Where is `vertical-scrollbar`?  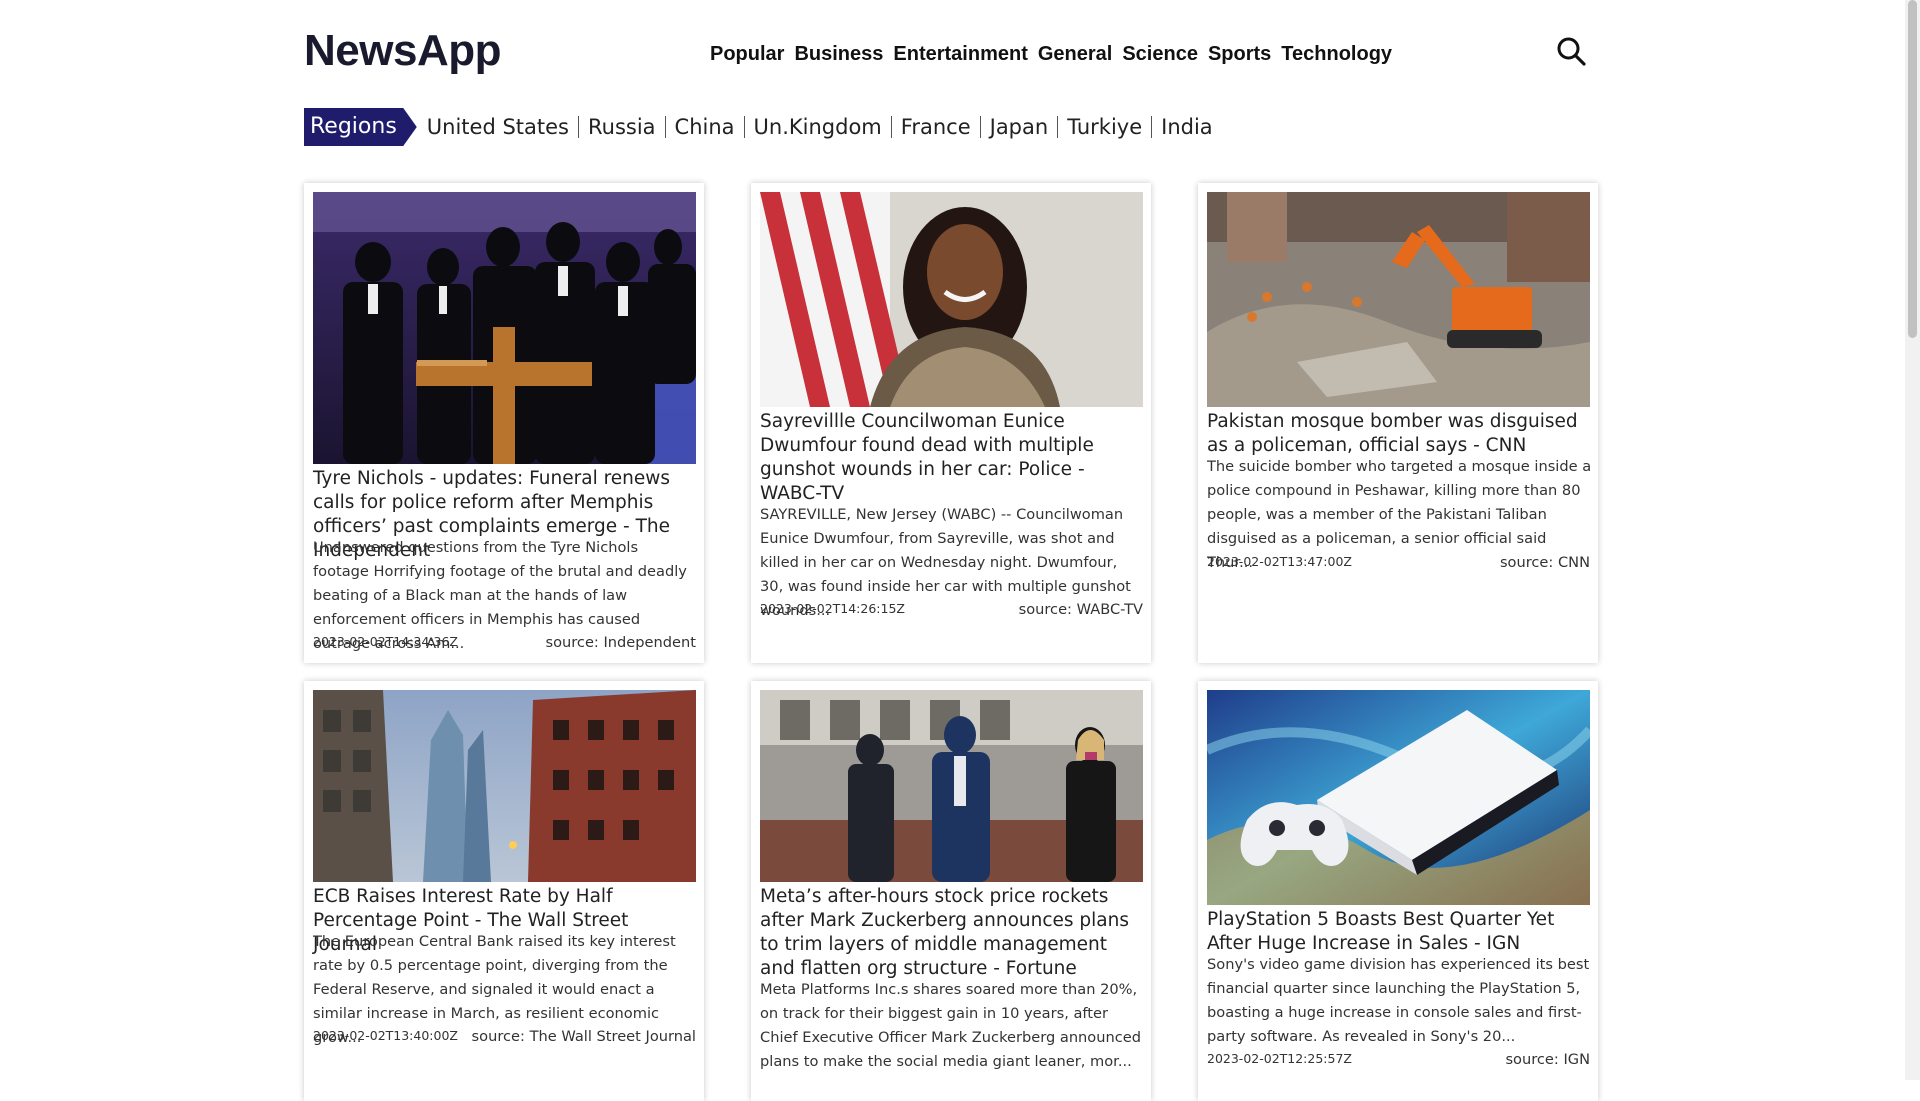
vertical-scrollbar is located at coordinates (1912, 540).